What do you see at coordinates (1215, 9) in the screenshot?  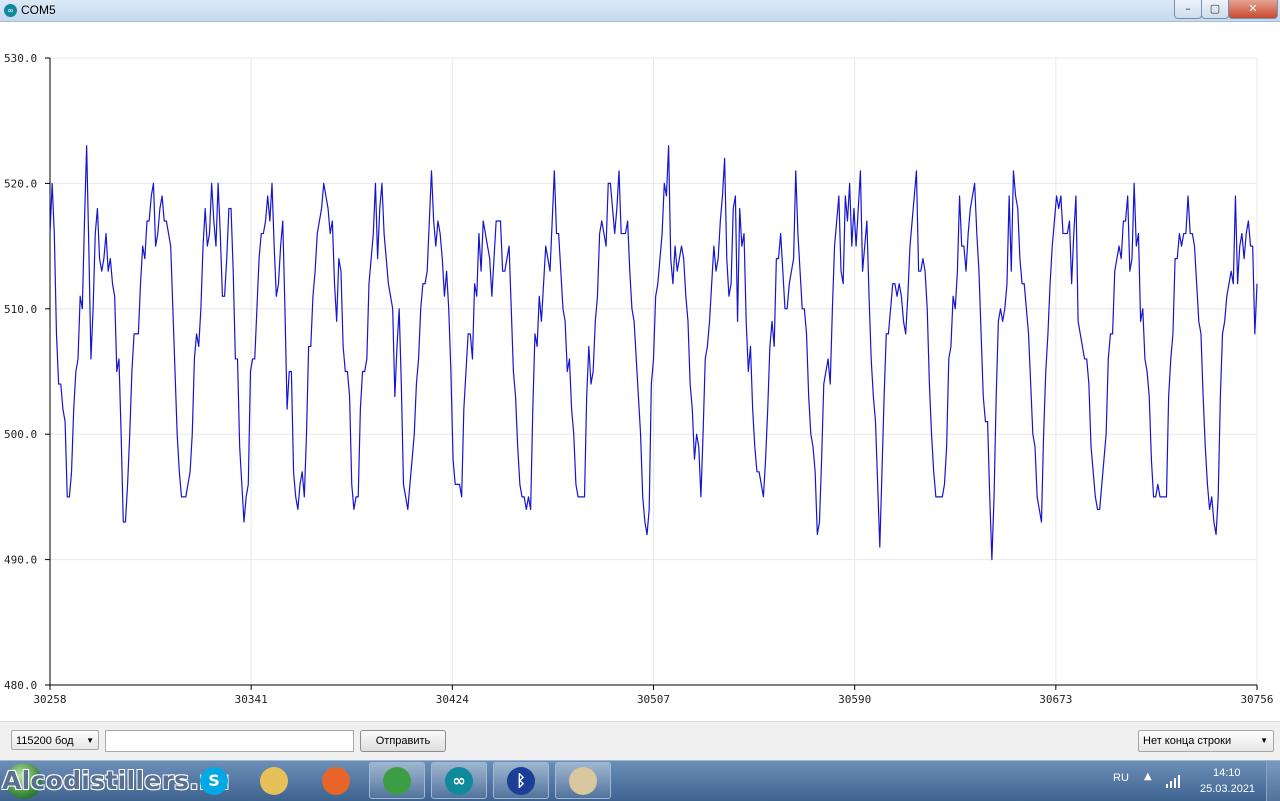 I see `maximize-button: ▢` at bounding box center [1215, 9].